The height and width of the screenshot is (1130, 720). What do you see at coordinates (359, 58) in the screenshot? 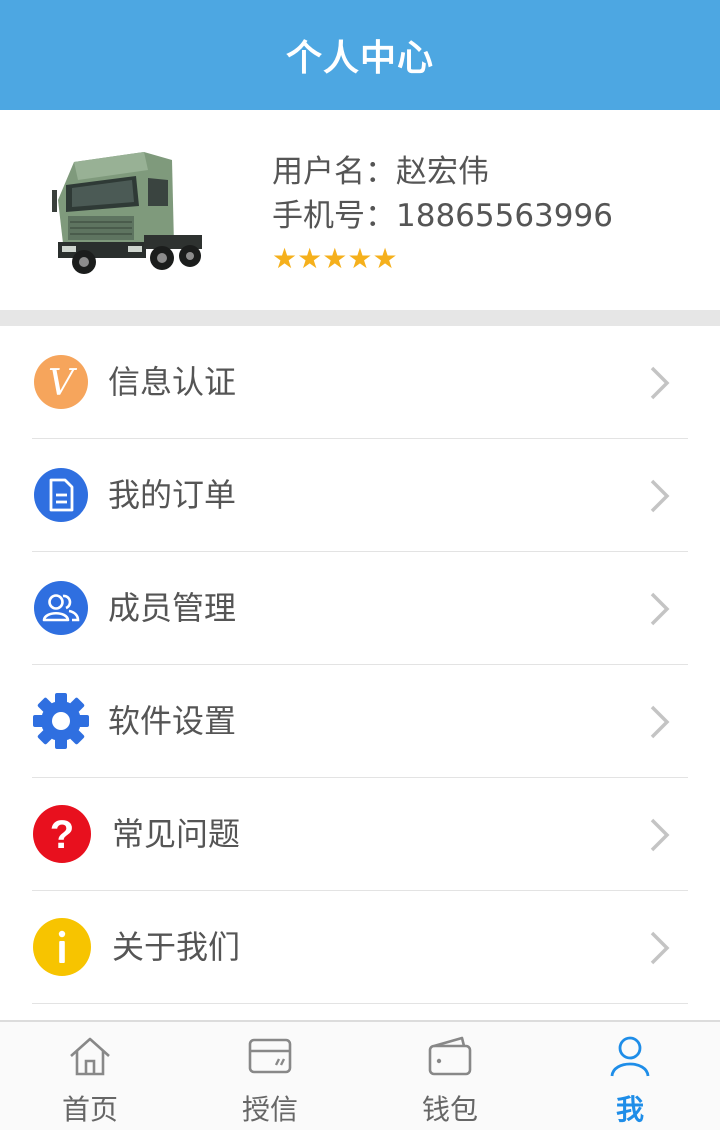
I see `page-title: 个人中心` at bounding box center [359, 58].